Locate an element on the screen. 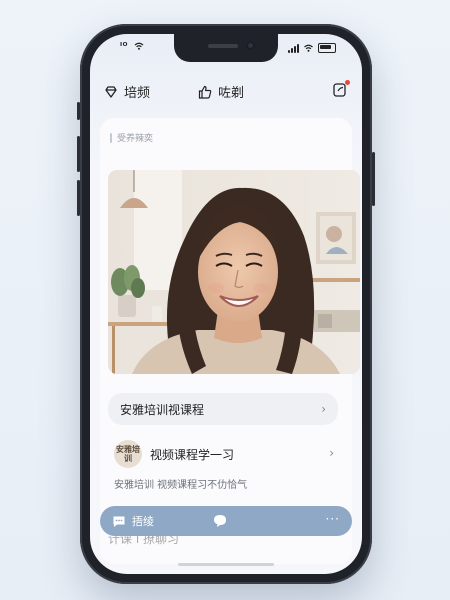 The height and width of the screenshot is (600, 450). lesson-subtitle: 安雅培训 视频课程习不仂恰气 is located at coordinates (181, 485).